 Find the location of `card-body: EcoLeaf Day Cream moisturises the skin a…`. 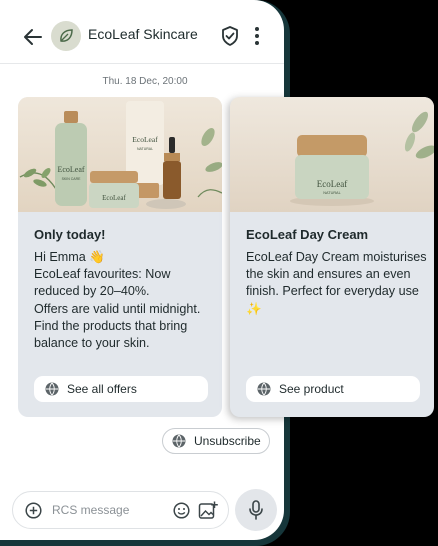

card-body: EcoLeaf Day Cream moisturises the skin a… is located at coordinates (336, 283).